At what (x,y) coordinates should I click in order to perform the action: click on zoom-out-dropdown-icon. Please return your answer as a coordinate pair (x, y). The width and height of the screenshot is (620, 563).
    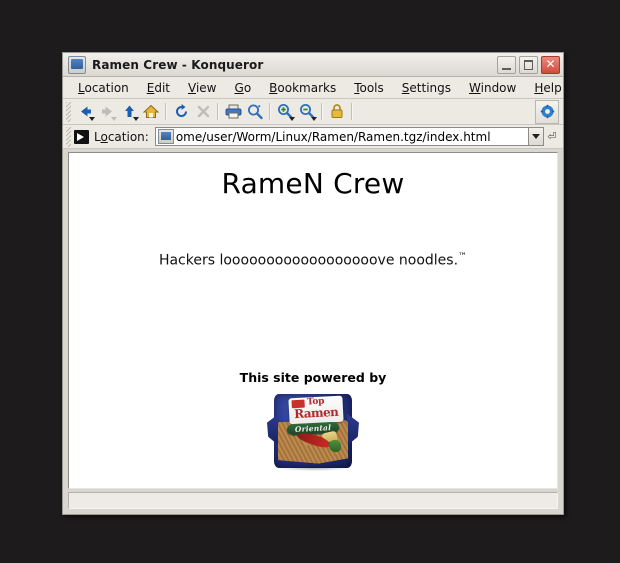
    Looking at the image, I should click on (314, 118).